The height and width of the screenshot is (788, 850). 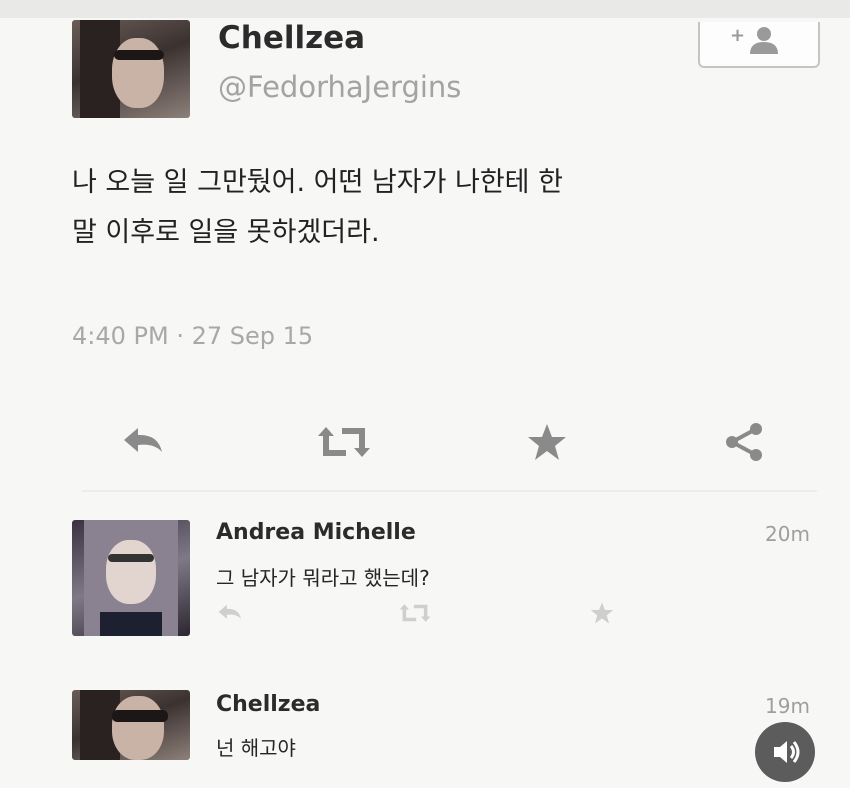 What do you see at coordinates (339, 87) in the screenshot?
I see `author-handle: @FedorhaJergins` at bounding box center [339, 87].